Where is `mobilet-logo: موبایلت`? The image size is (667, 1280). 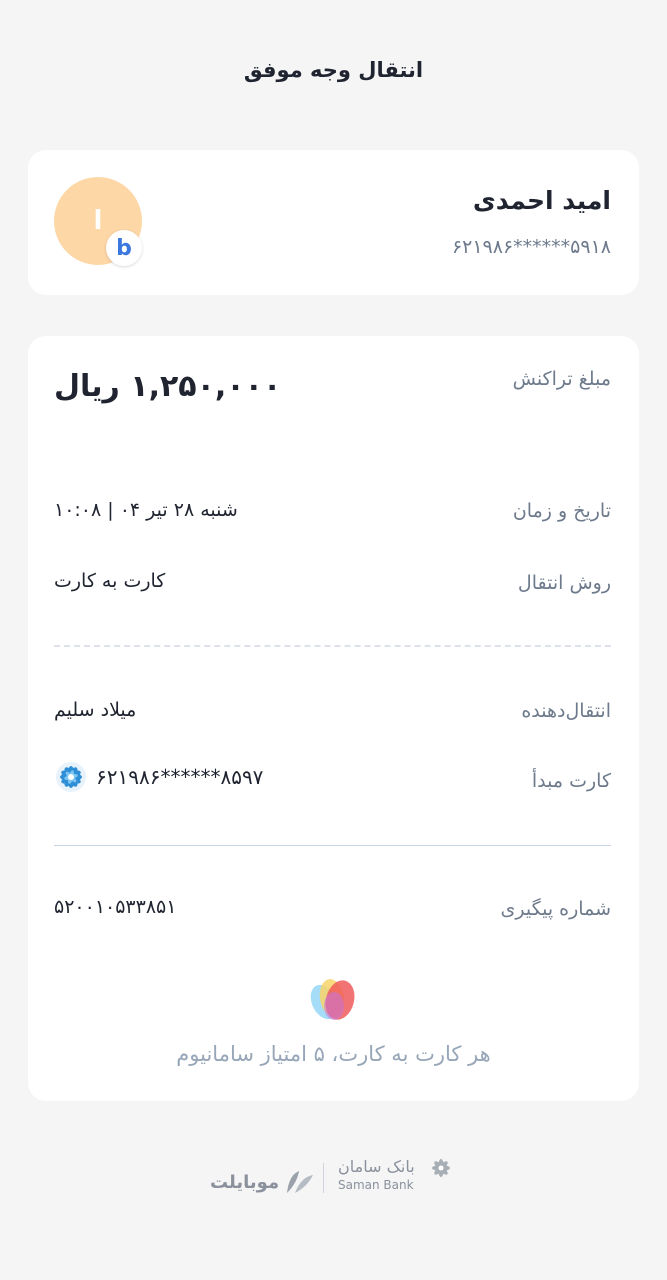
mobilet-logo: موبایلت is located at coordinates (263, 1182).